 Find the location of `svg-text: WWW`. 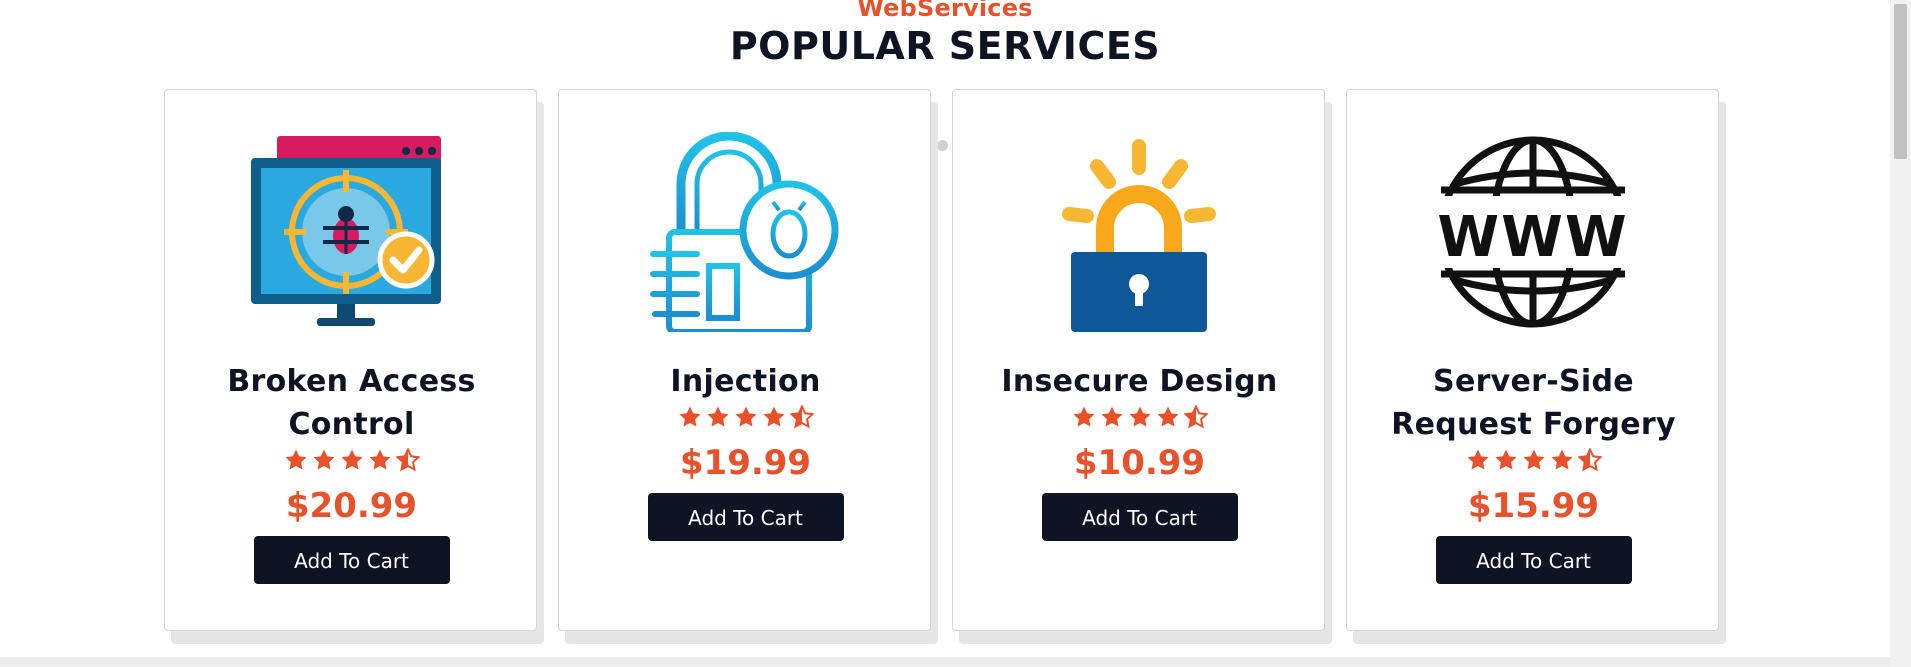

svg-text: WWW is located at coordinates (1532, 237).